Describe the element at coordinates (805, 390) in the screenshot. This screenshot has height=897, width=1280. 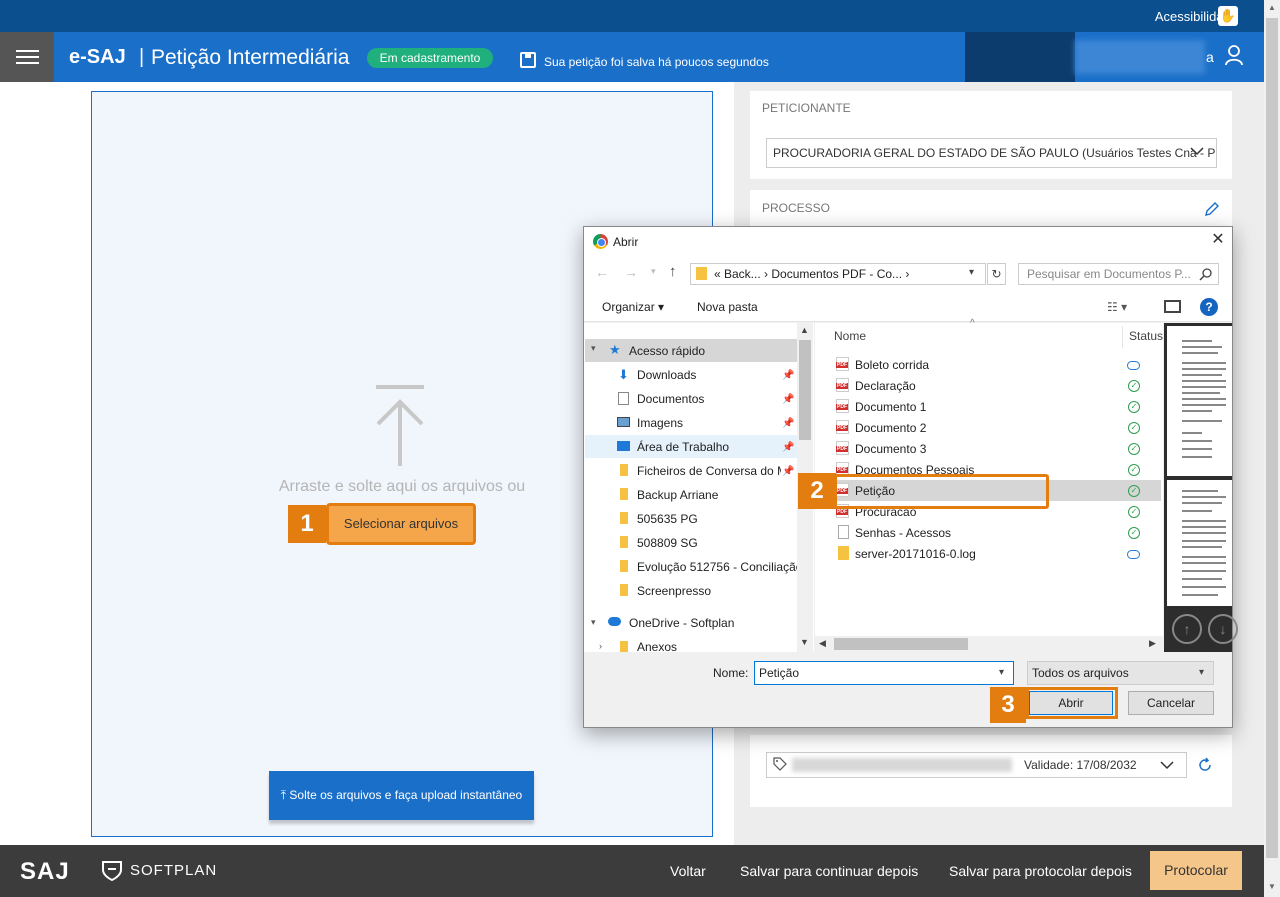
I see `nav-scrollbar-thumb` at that location.